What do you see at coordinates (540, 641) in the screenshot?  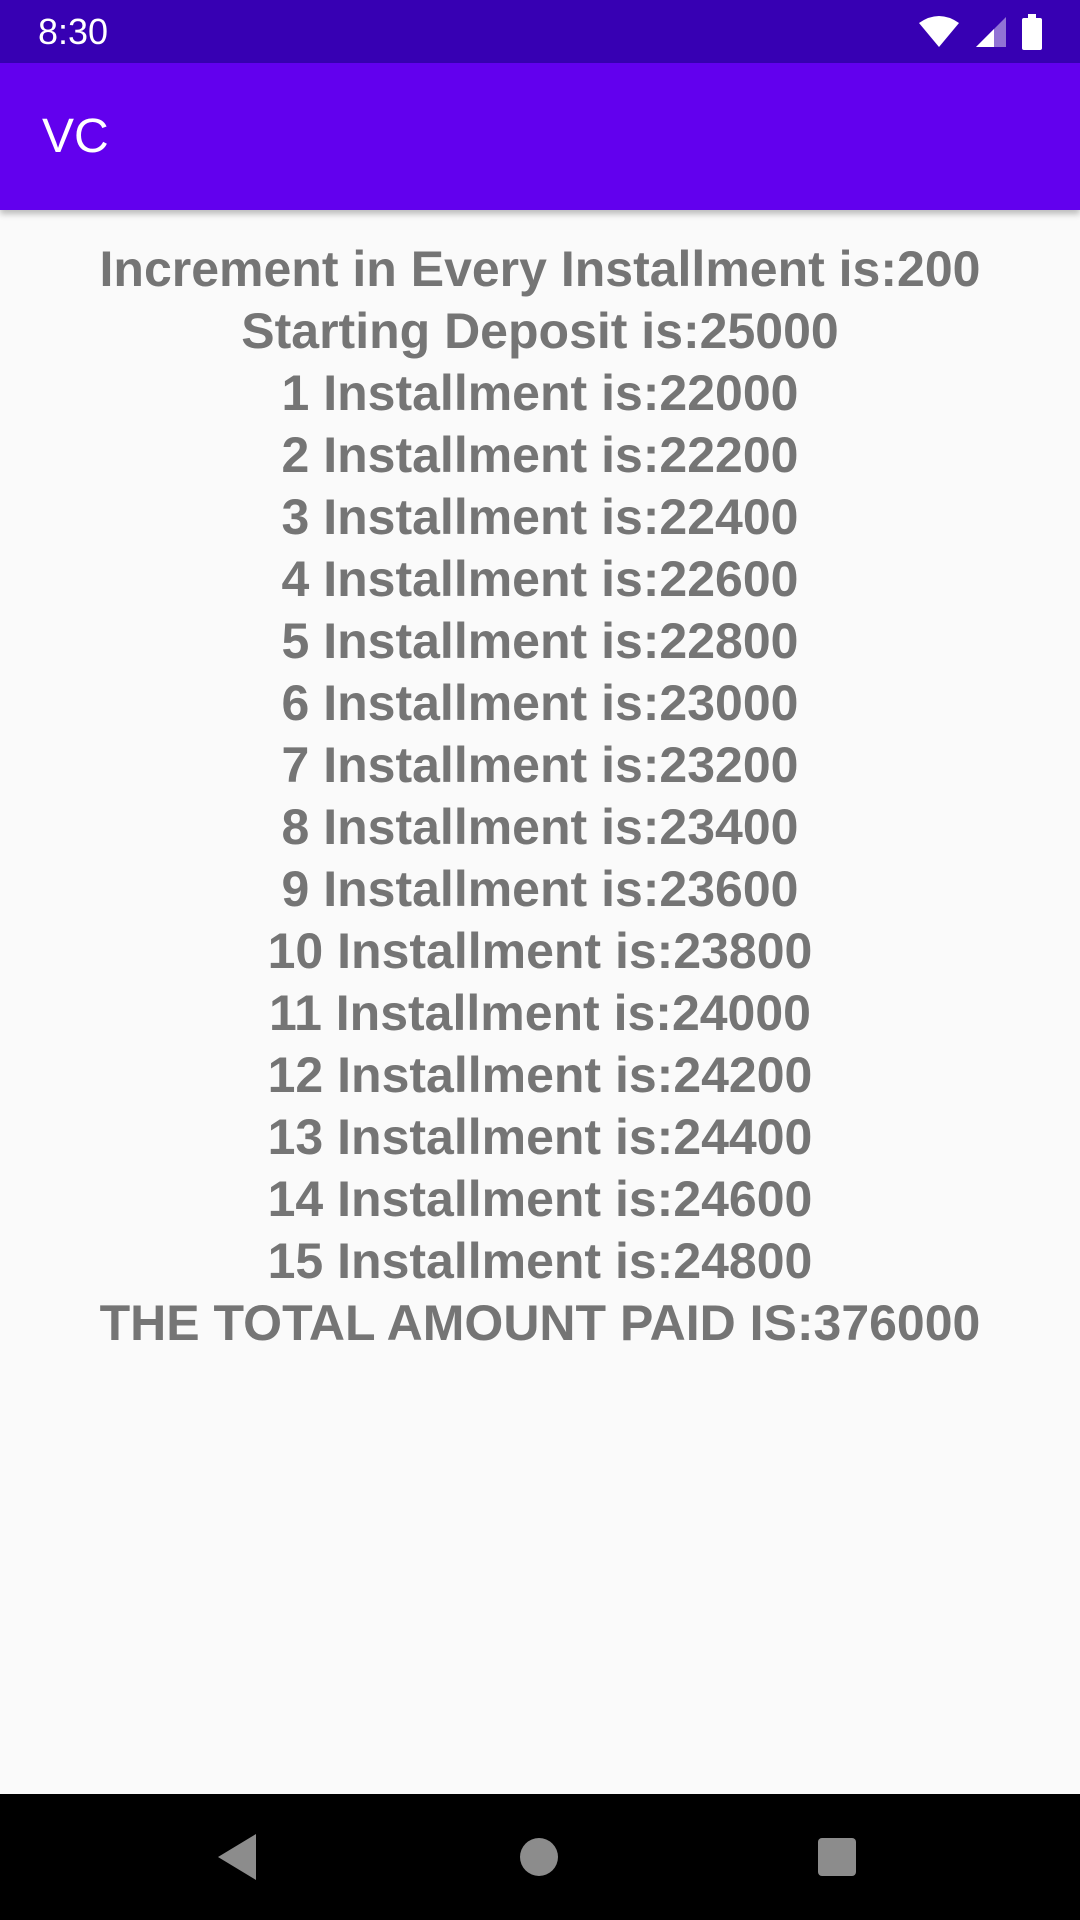 I see `installment-row: 5 Installment is:22800` at bounding box center [540, 641].